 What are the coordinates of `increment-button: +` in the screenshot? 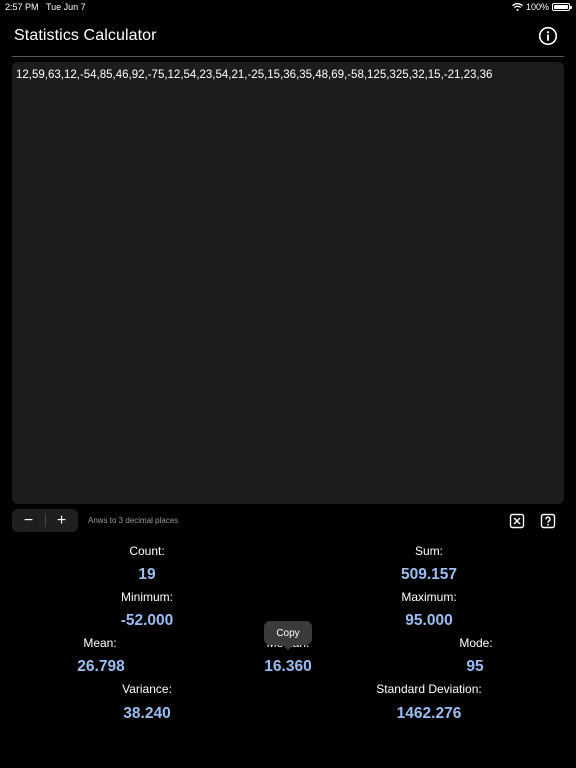 It's located at (61, 520).